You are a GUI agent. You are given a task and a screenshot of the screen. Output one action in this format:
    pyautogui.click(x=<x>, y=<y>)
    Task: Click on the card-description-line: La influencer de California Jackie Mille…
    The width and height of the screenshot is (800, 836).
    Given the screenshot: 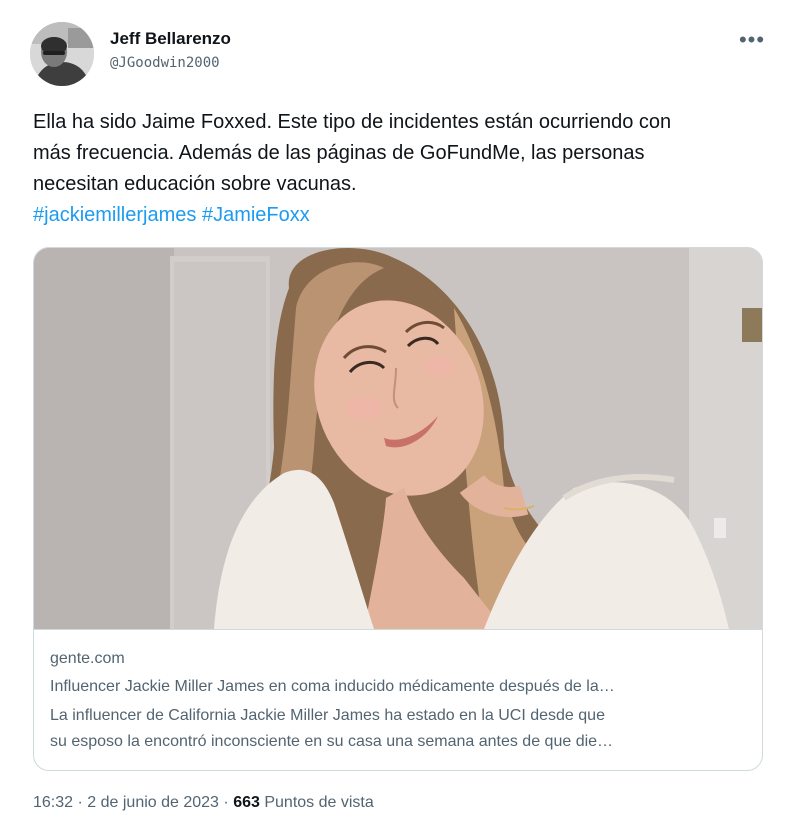 What is the action you would take?
    pyautogui.click(x=327, y=715)
    